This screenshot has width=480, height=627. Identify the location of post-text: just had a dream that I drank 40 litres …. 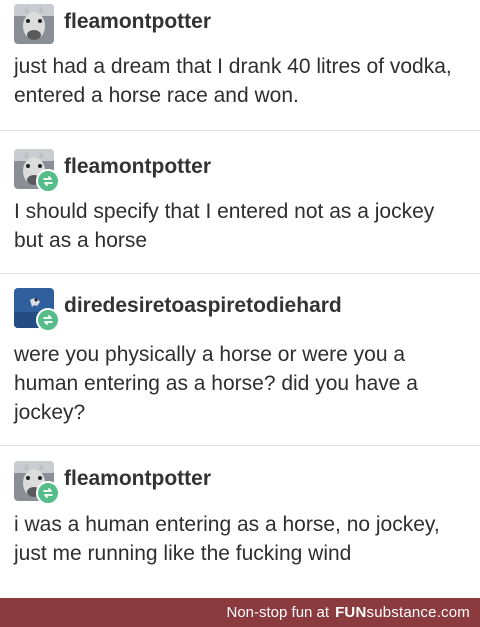
(233, 81).